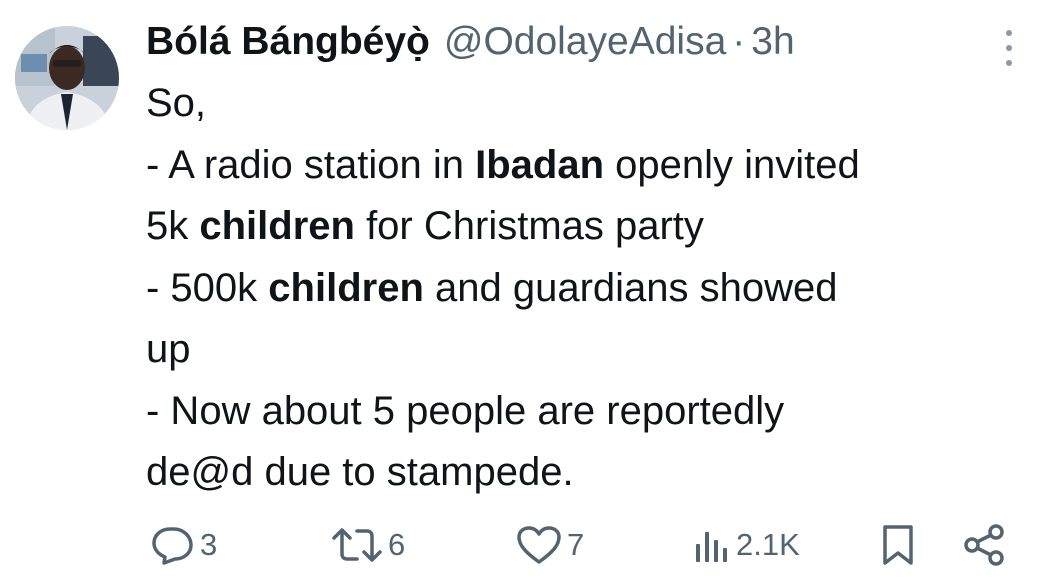 This screenshot has height=583, width=1039. Describe the element at coordinates (360, 472) in the screenshot. I see `tweet-text-segment: de@d due to stampede.` at that location.